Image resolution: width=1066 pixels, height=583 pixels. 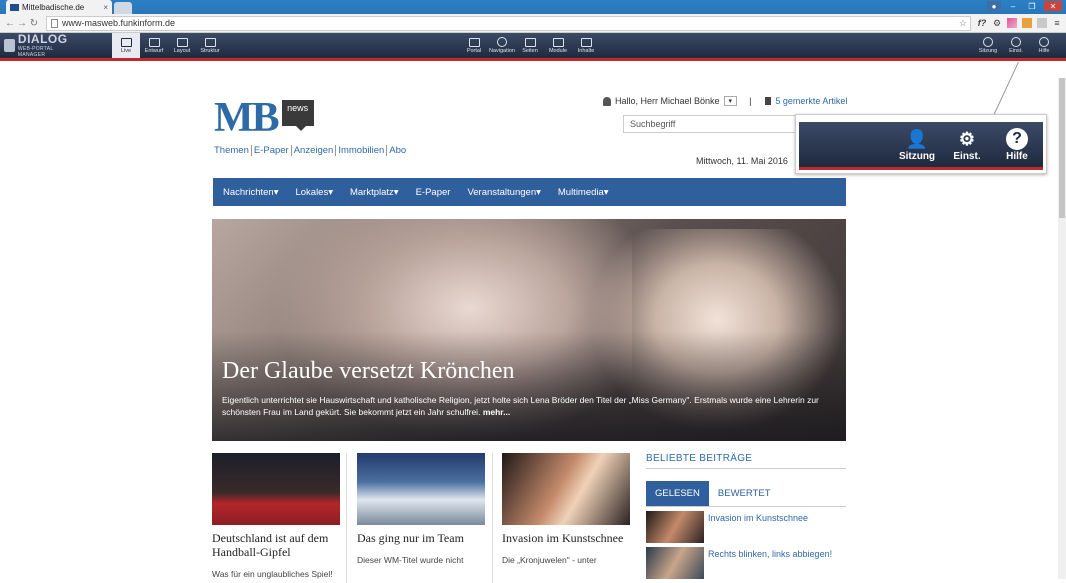 I want to click on tool-label: Struktur, so click(x=210, y=50).